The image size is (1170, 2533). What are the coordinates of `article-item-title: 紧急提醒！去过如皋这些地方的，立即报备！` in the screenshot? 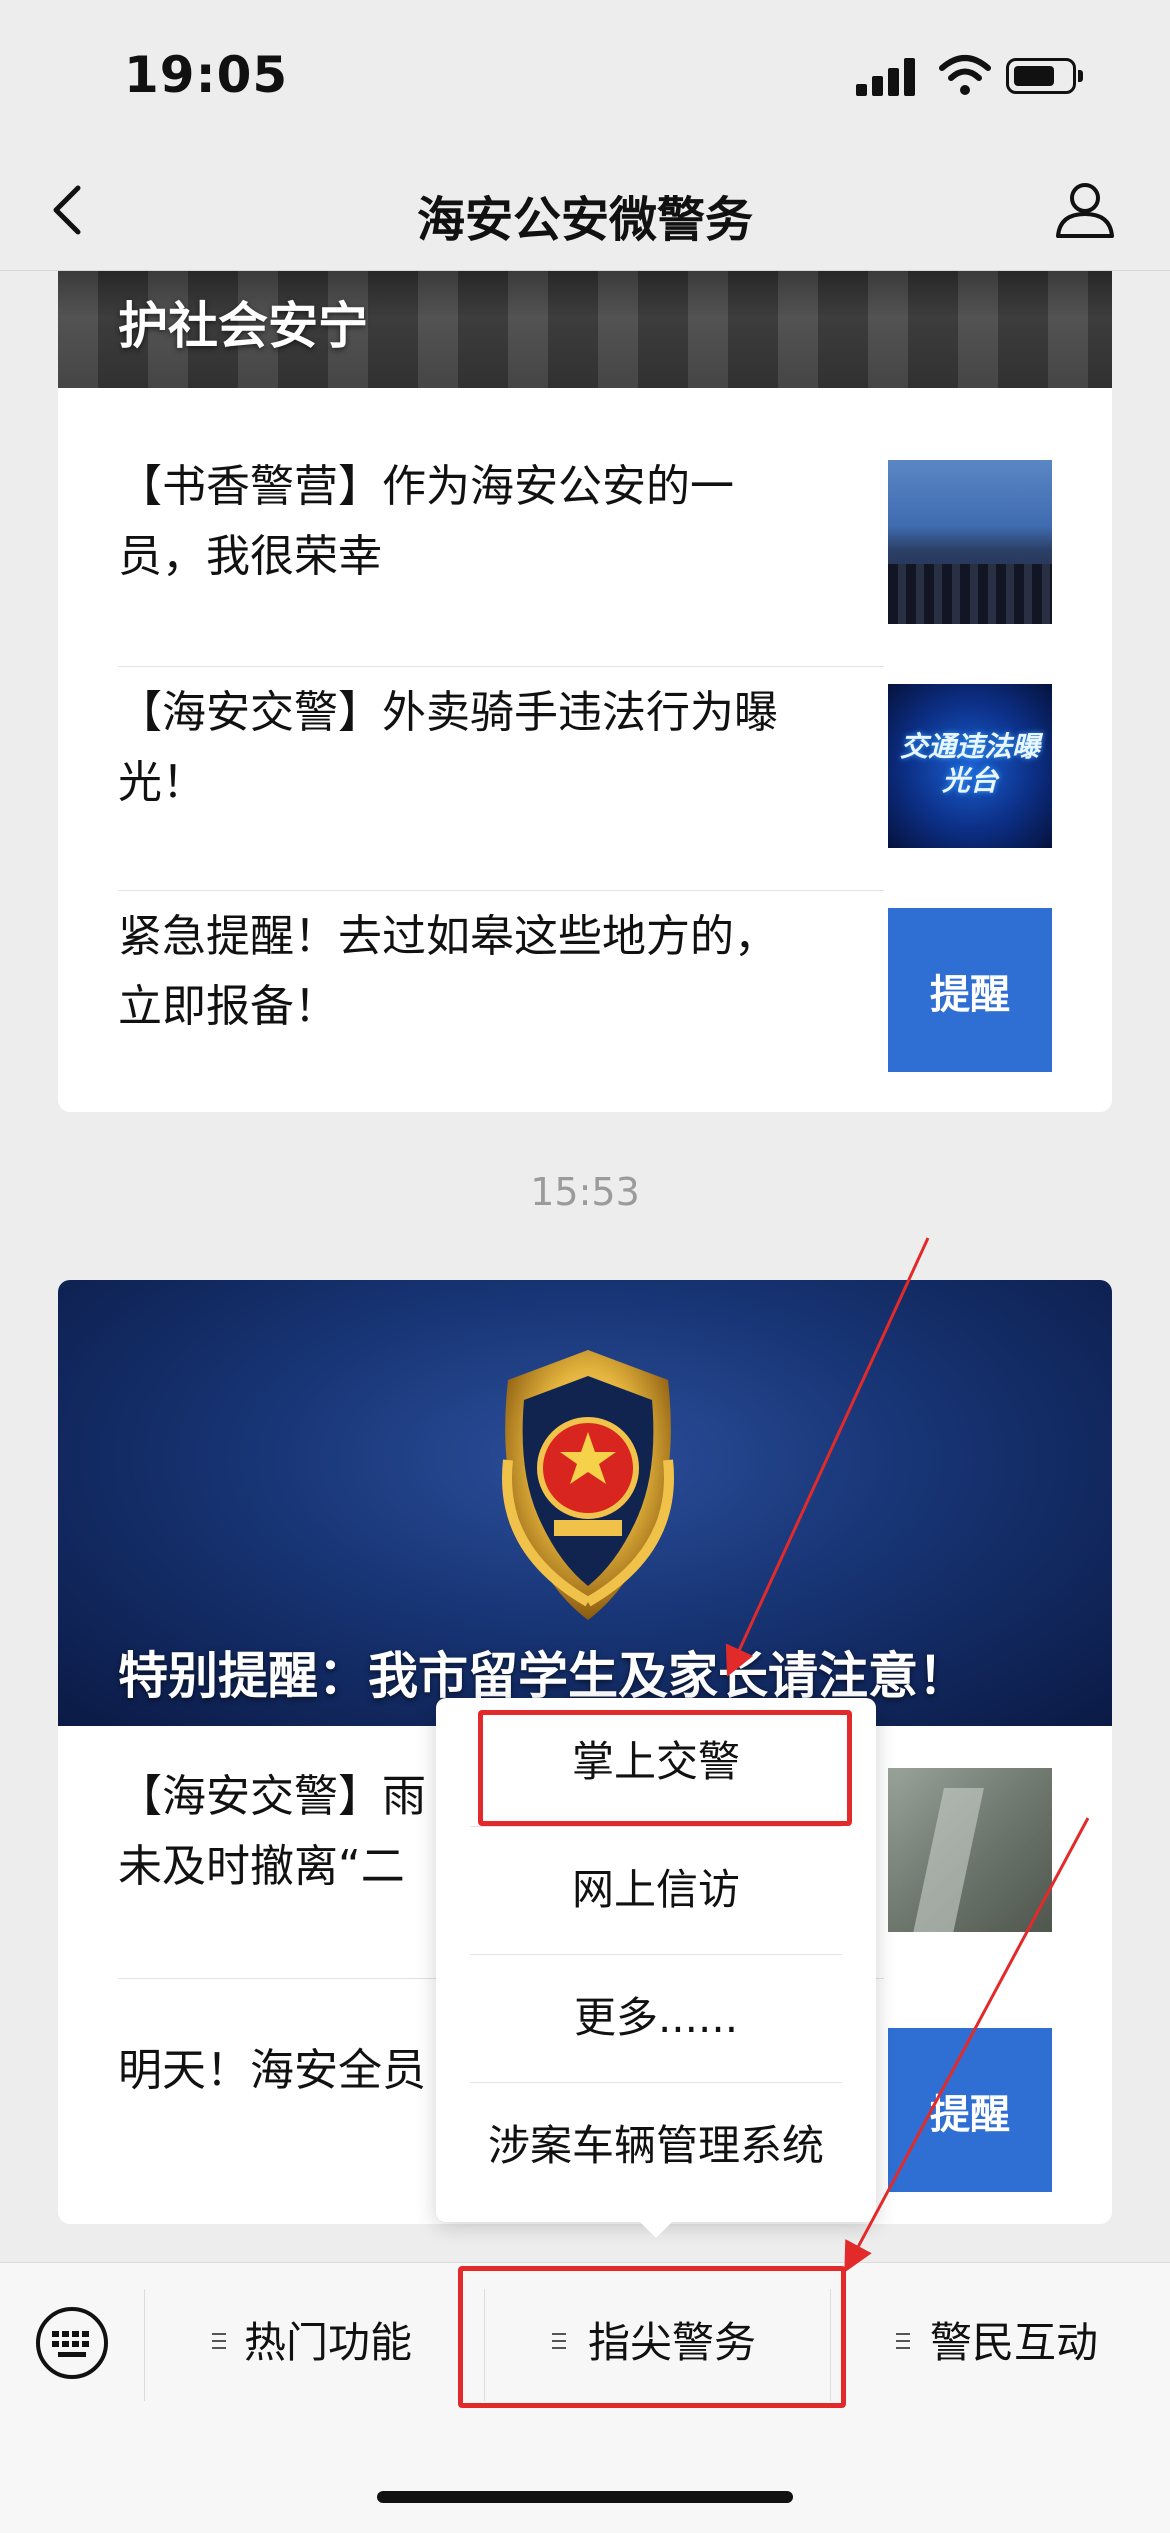 It's located at (468, 972).